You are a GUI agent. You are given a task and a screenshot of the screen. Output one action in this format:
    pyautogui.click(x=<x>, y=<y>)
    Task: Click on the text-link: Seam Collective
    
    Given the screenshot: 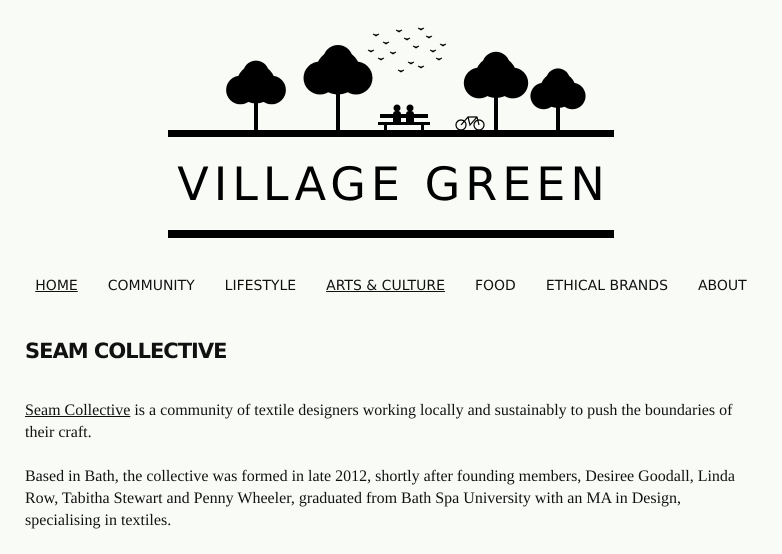 What is the action you would take?
    pyautogui.click(x=77, y=410)
    